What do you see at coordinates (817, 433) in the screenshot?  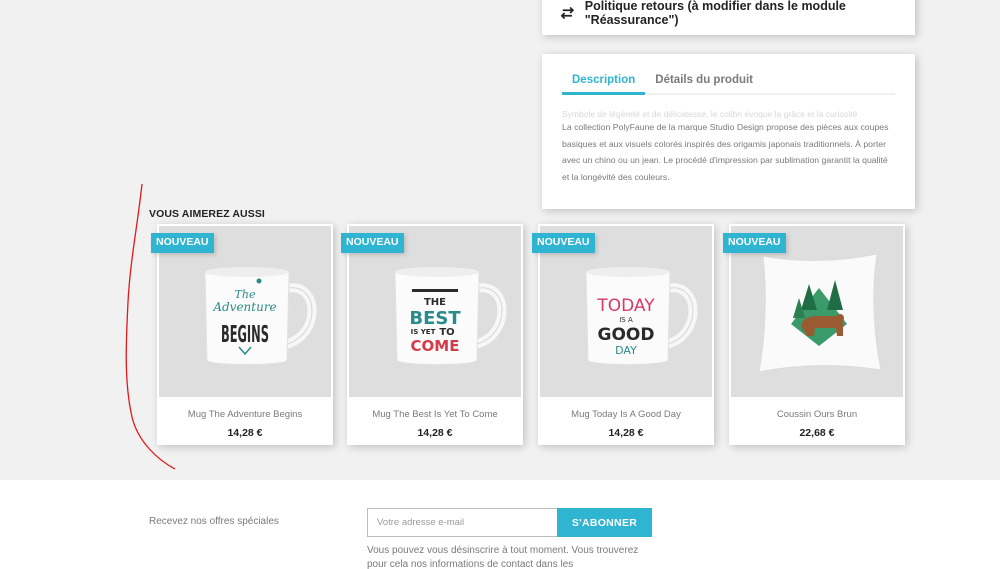 I see `product-price: 22,68 €` at bounding box center [817, 433].